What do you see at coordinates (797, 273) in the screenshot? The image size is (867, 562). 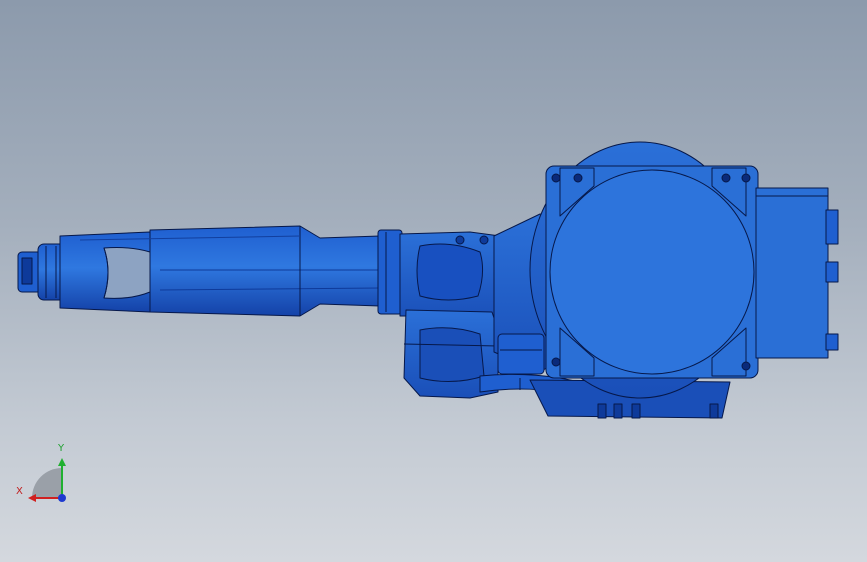 I see `connector-box` at bounding box center [797, 273].